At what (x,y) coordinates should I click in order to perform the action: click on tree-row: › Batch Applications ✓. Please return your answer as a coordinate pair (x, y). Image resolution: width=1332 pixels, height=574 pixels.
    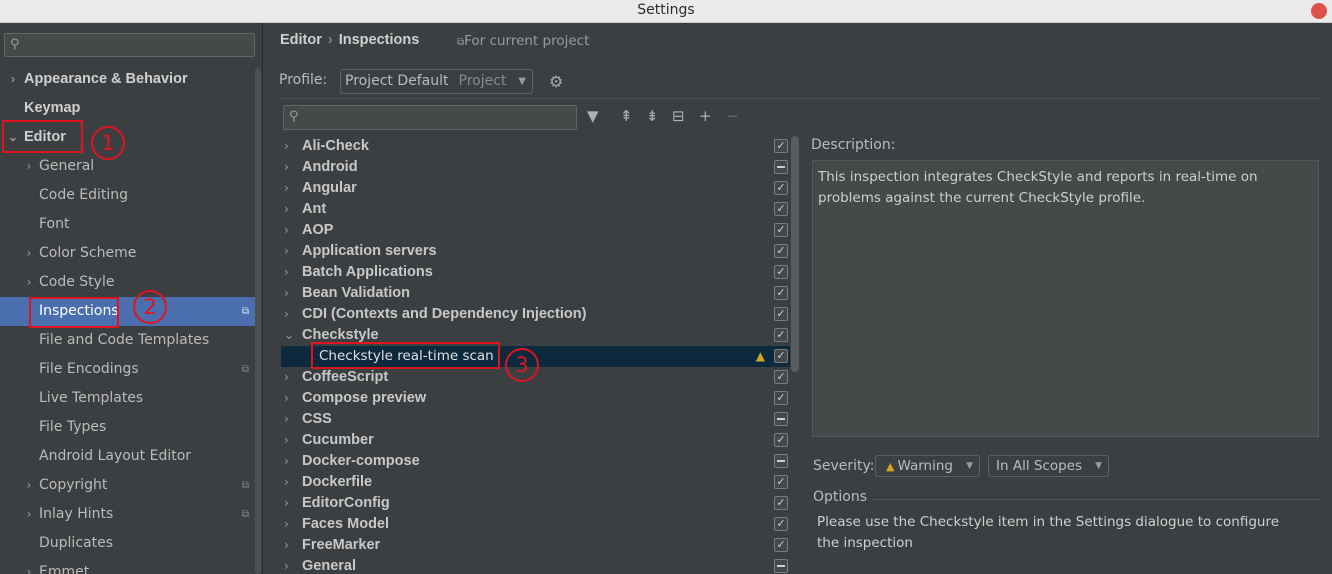
    Looking at the image, I should click on (535, 272).